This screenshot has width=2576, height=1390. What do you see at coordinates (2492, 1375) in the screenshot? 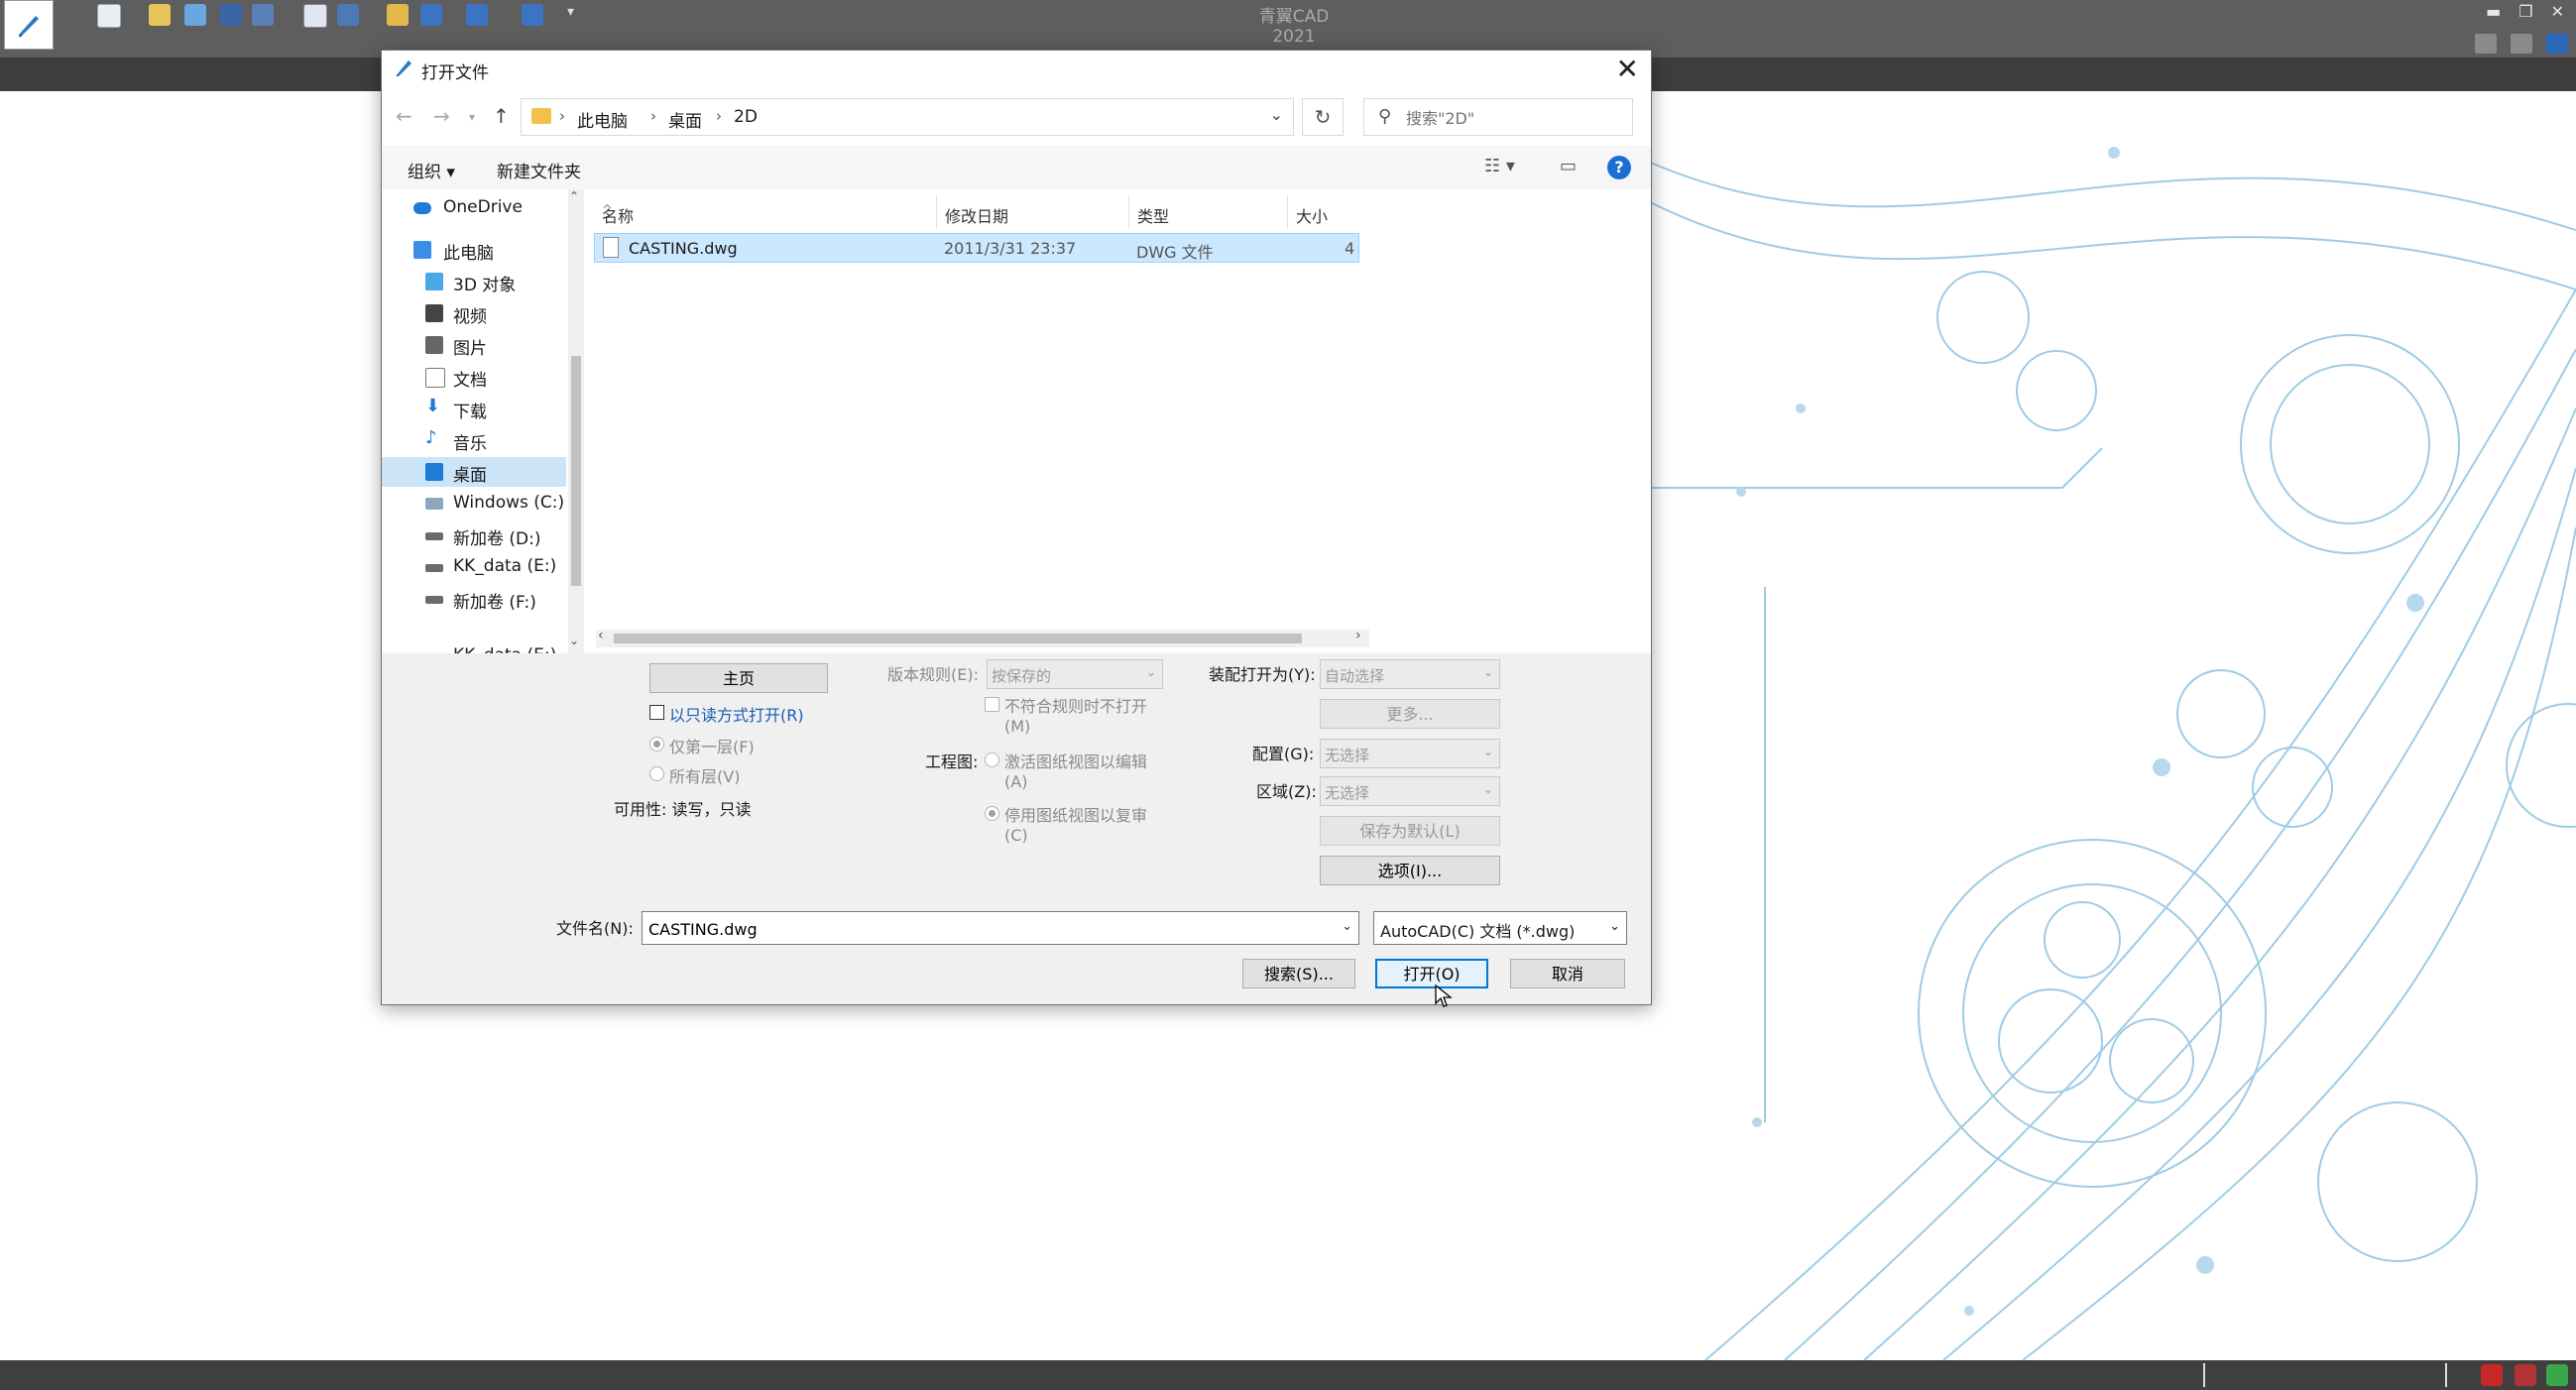
I see `record-icon` at bounding box center [2492, 1375].